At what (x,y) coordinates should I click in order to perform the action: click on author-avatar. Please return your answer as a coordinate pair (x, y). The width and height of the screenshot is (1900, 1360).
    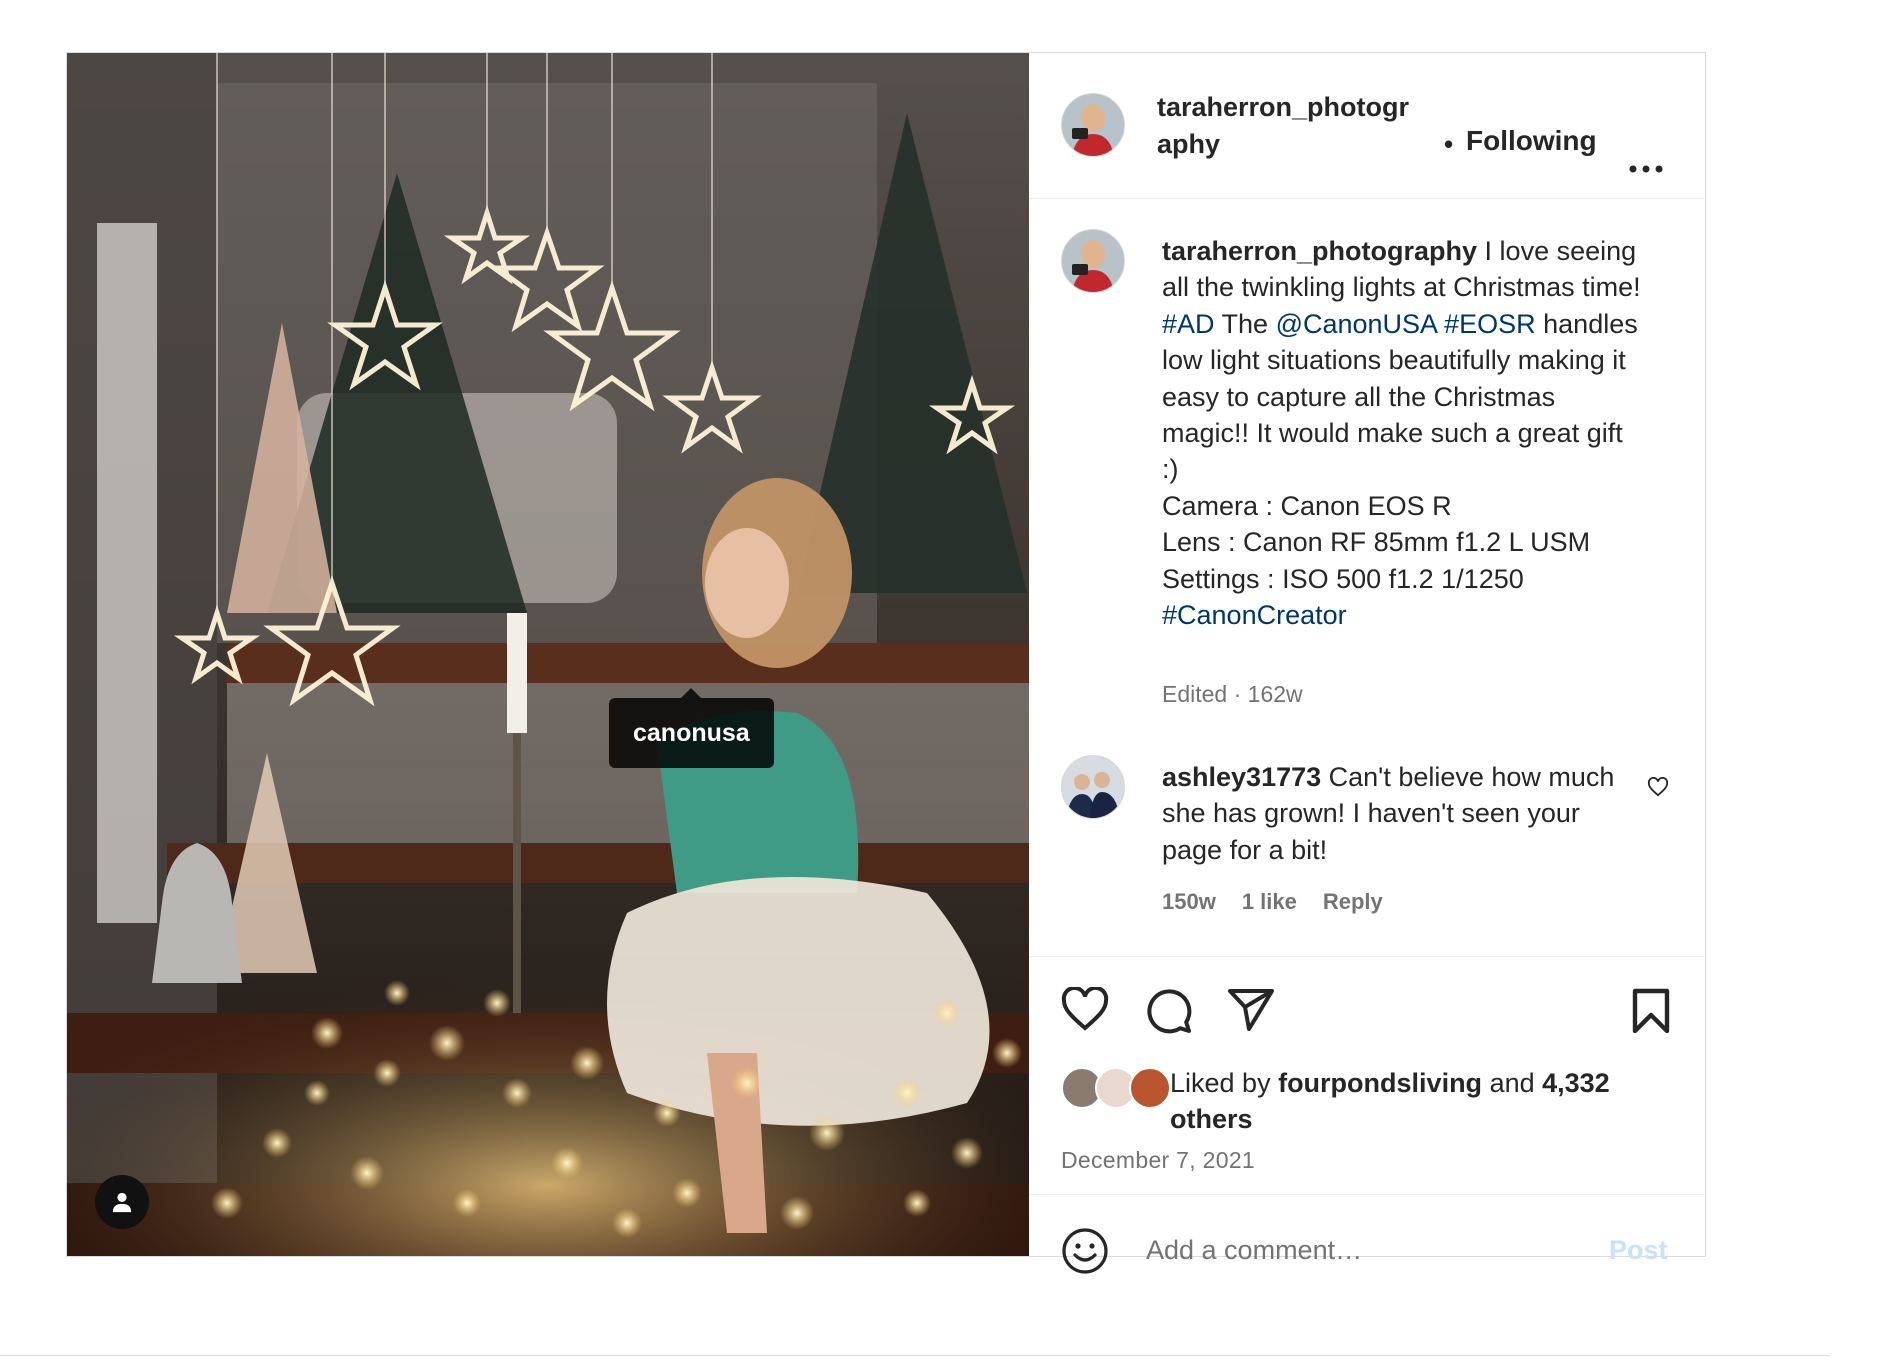
    Looking at the image, I should click on (1093, 125).